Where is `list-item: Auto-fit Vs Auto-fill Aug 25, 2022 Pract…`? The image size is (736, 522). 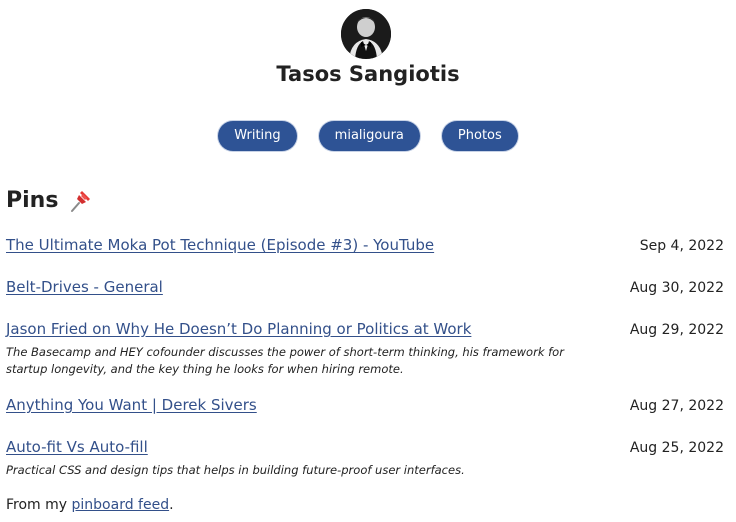 list-item: Auto-fit Vs Auto-fill Aug 25, 2022 Pract… is located at coordinates (365, 458).